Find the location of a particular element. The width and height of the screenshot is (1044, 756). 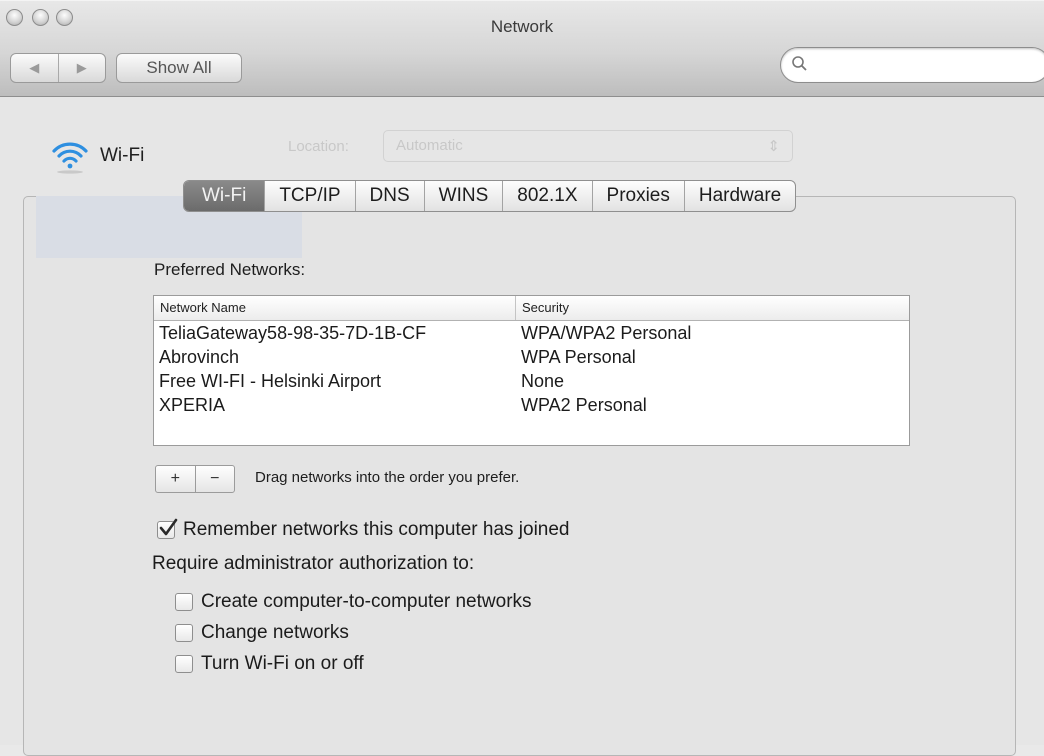

table-row: Free WI-FI - Helsinki Airport None is located at coordinates (531, 381).